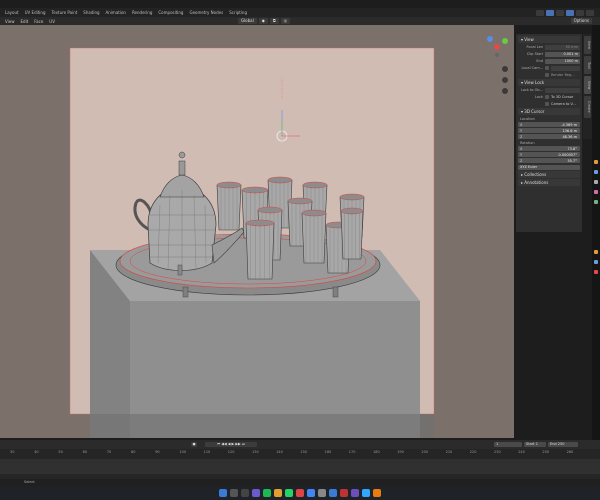 The height and width of the screenshot is (500, 600). Describe the element at coordinates (366, 493) in the screenshot. I see `photoshop-icon` at that location.